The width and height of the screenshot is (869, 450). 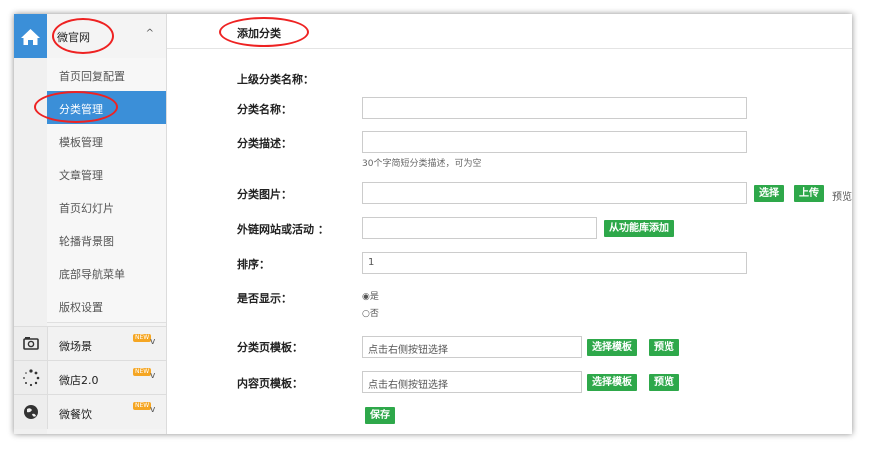 What do you see at coordinates (31, 378) in the screenshot?
I see `spinner-icon` at bounding box center [31, 378].